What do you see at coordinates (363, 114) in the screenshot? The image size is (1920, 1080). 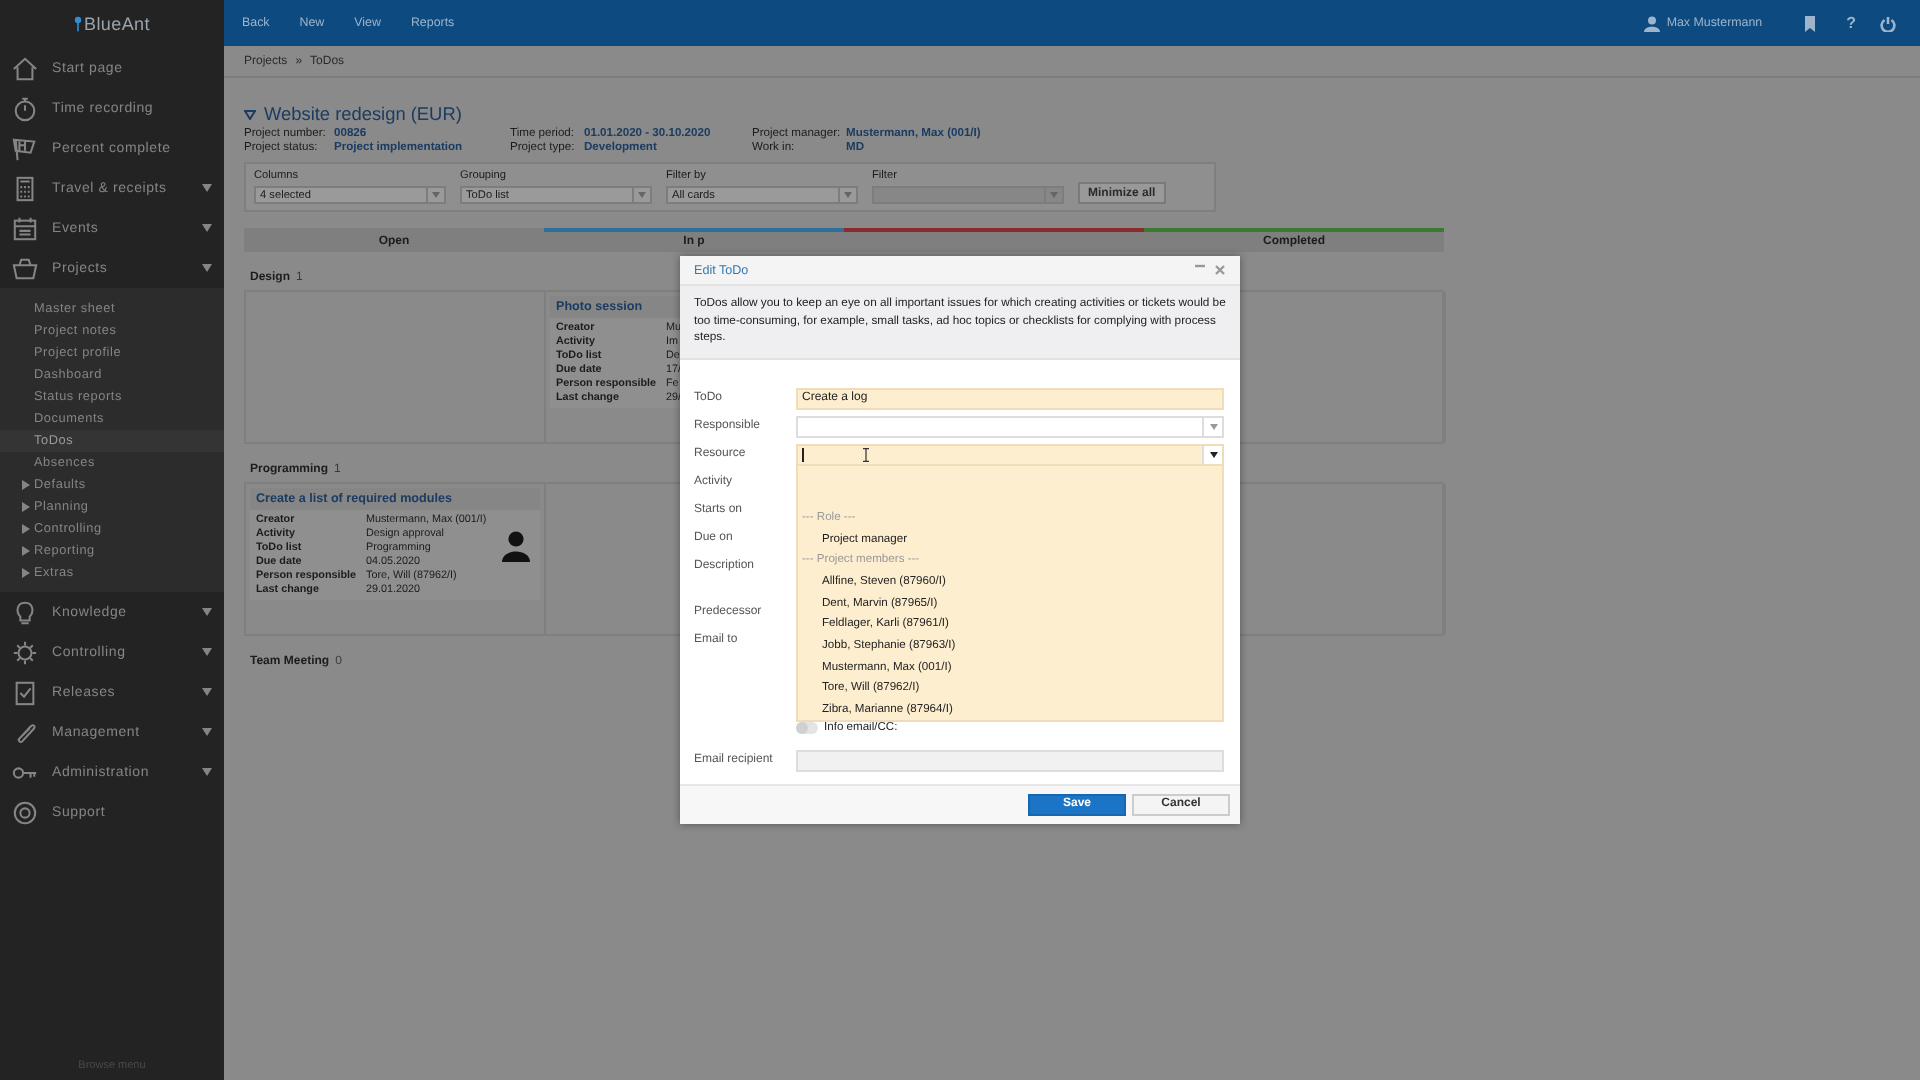 I see `project-title: Website redesign (EUR)` at bounding box center [363, 114].